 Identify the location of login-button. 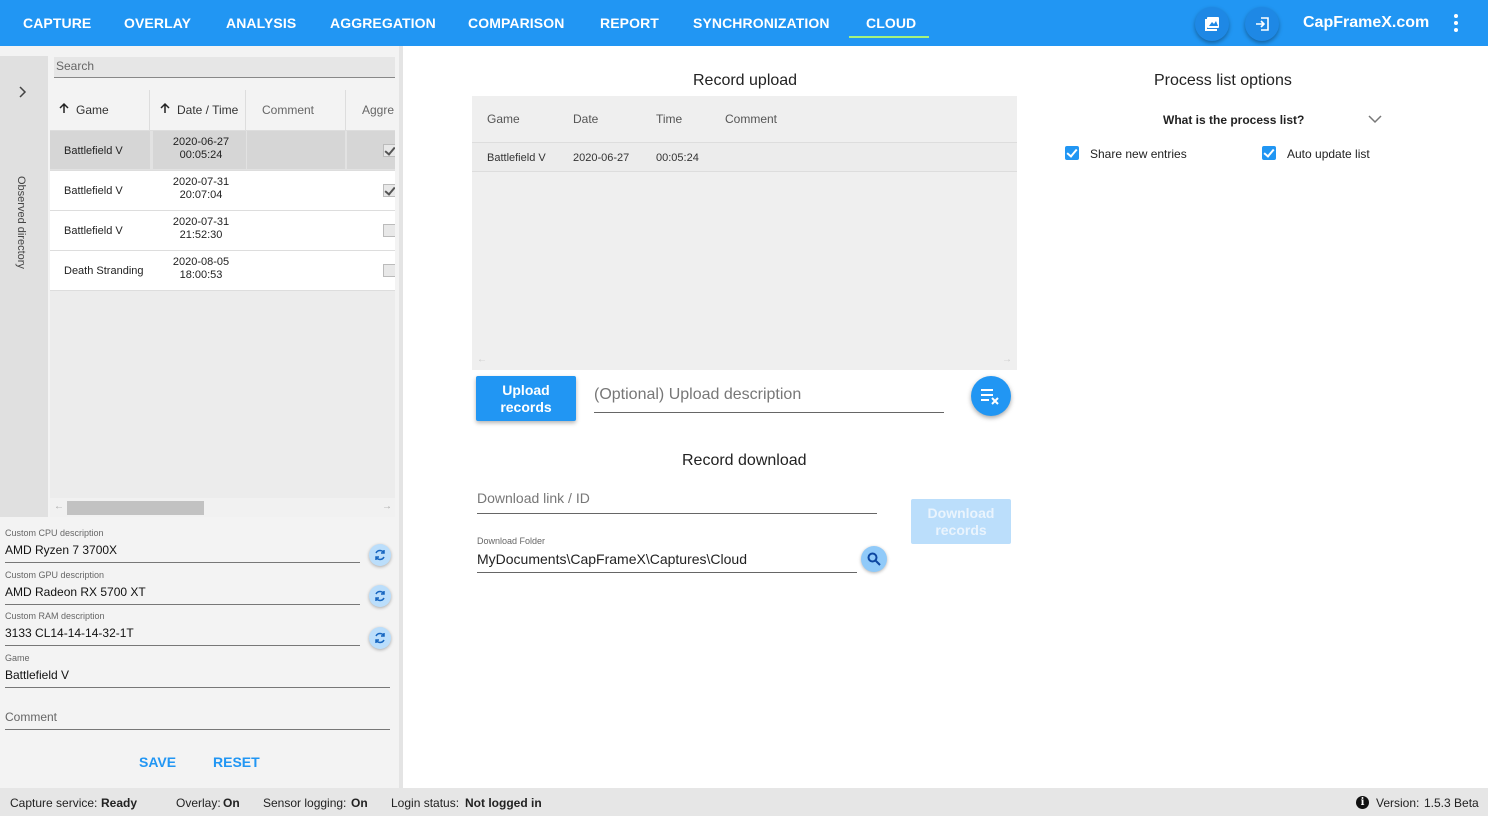
(1262, 24).